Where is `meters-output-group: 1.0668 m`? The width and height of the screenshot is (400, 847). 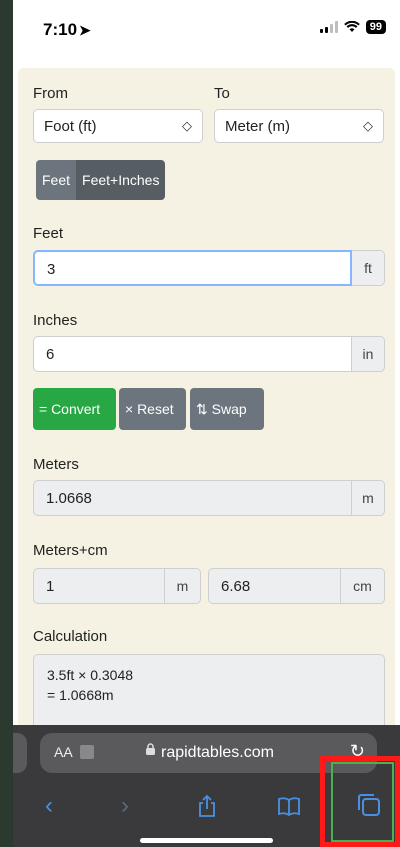
meters-output-group: 1.0668 m is located at coordinates (209, 498).